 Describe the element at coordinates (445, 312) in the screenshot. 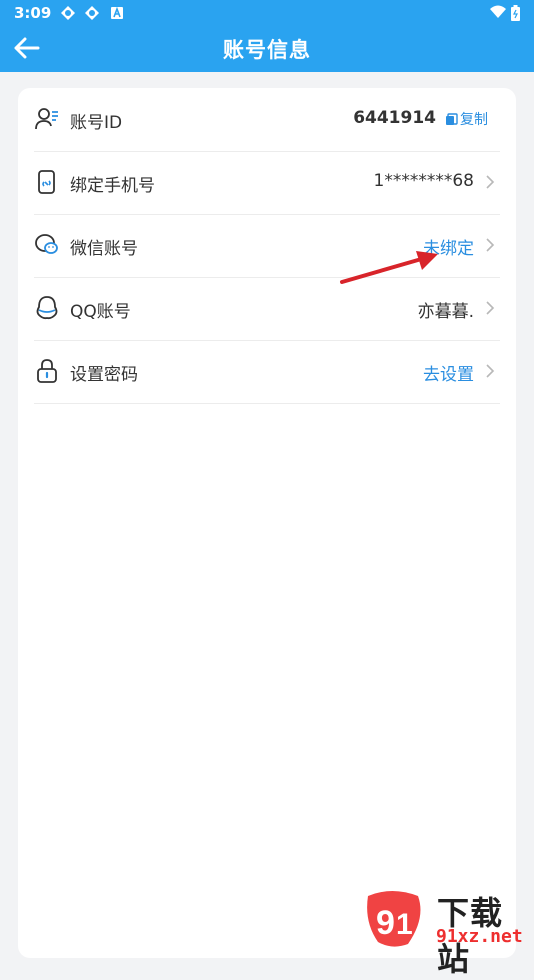

I see `qq-value: 亦暮暮.` at that location.